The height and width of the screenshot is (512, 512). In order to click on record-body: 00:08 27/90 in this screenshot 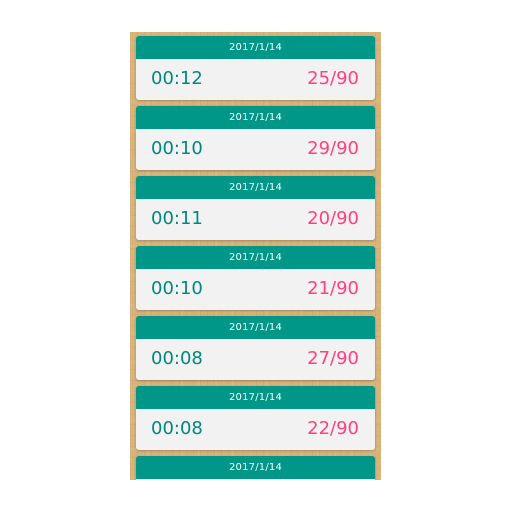, I will do `click(255, 359)`.